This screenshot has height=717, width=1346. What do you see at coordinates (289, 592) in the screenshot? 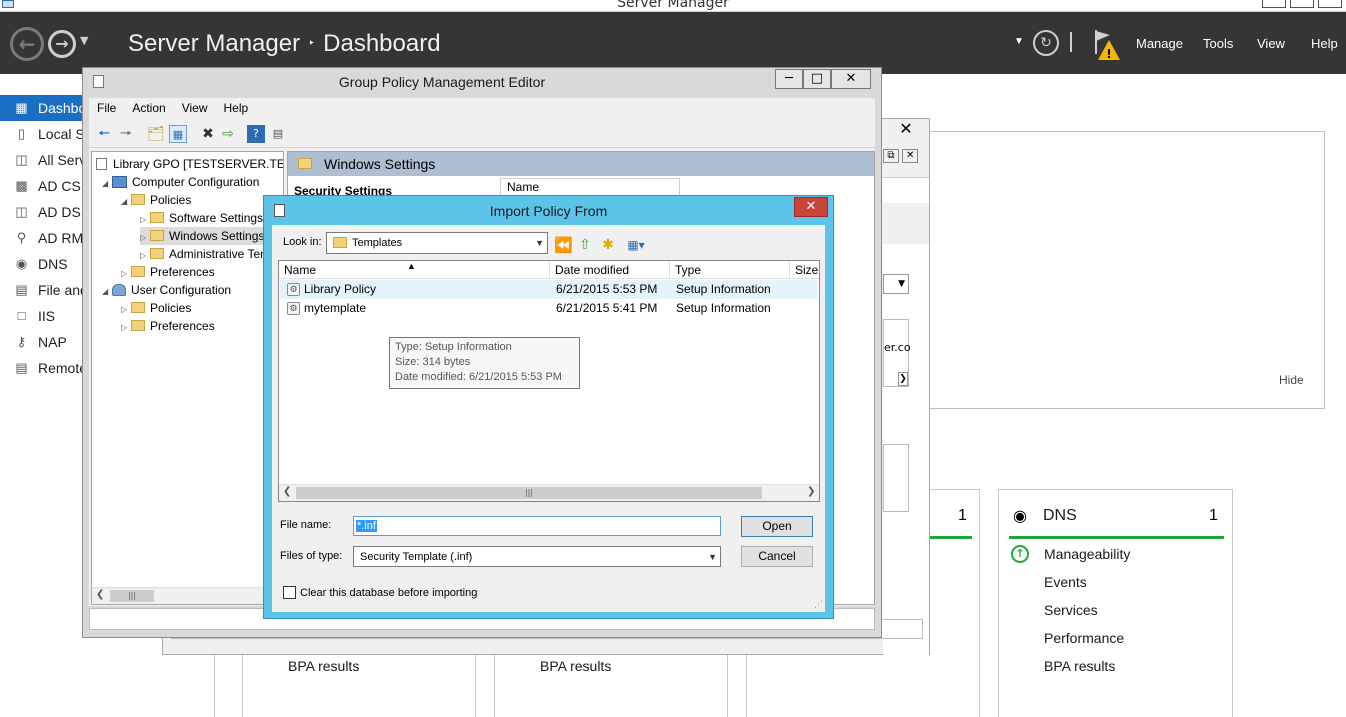
I see `clear-database-checkbox` at bounding box center [289, 592].